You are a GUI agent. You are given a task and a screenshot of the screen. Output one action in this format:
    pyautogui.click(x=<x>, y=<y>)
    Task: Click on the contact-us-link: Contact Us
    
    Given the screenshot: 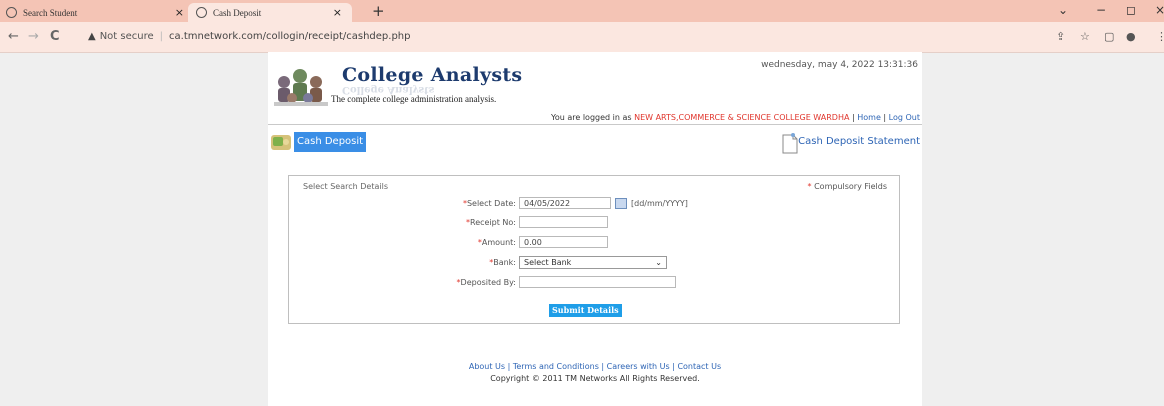 What is the action you would take?
    pyautogui.click(x=699, y=366)
    